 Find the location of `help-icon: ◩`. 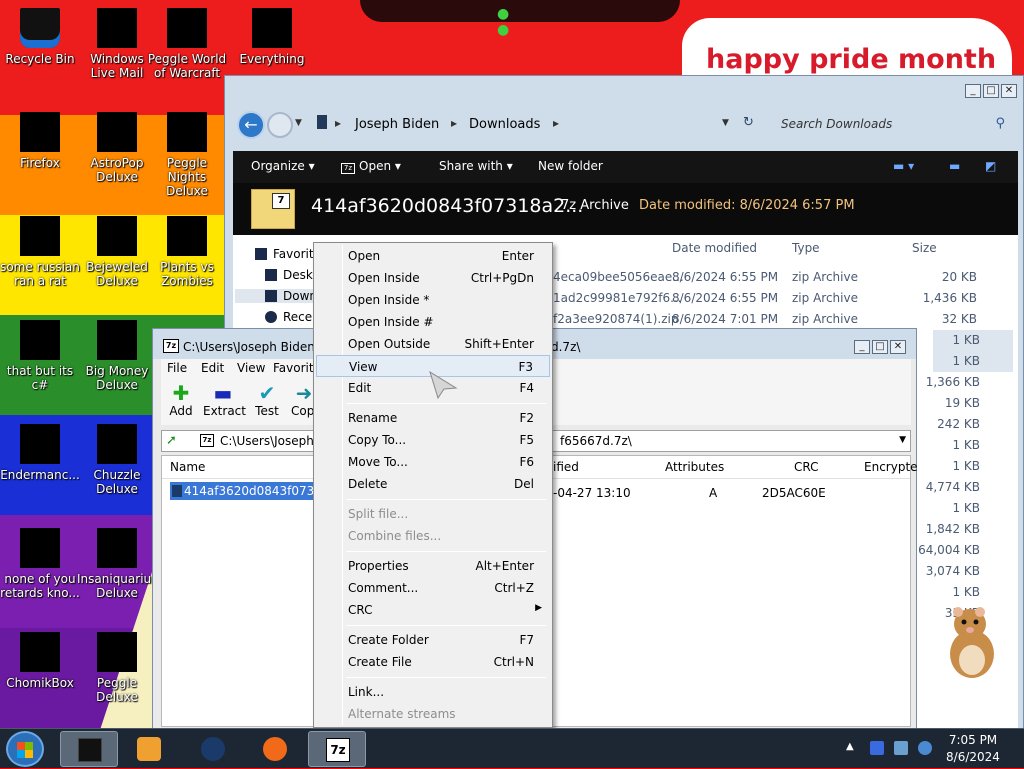

help-icon: ◩ is located at coordinates (990, 166).